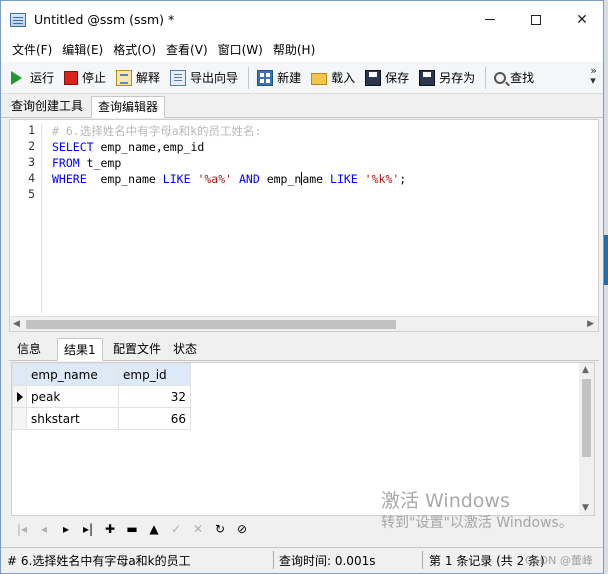 This screenshot has width=608, height=574. What do you see at coordinates (422, 560) in the screenshot?
I see `status-separator` at bounding box center [422, 560].